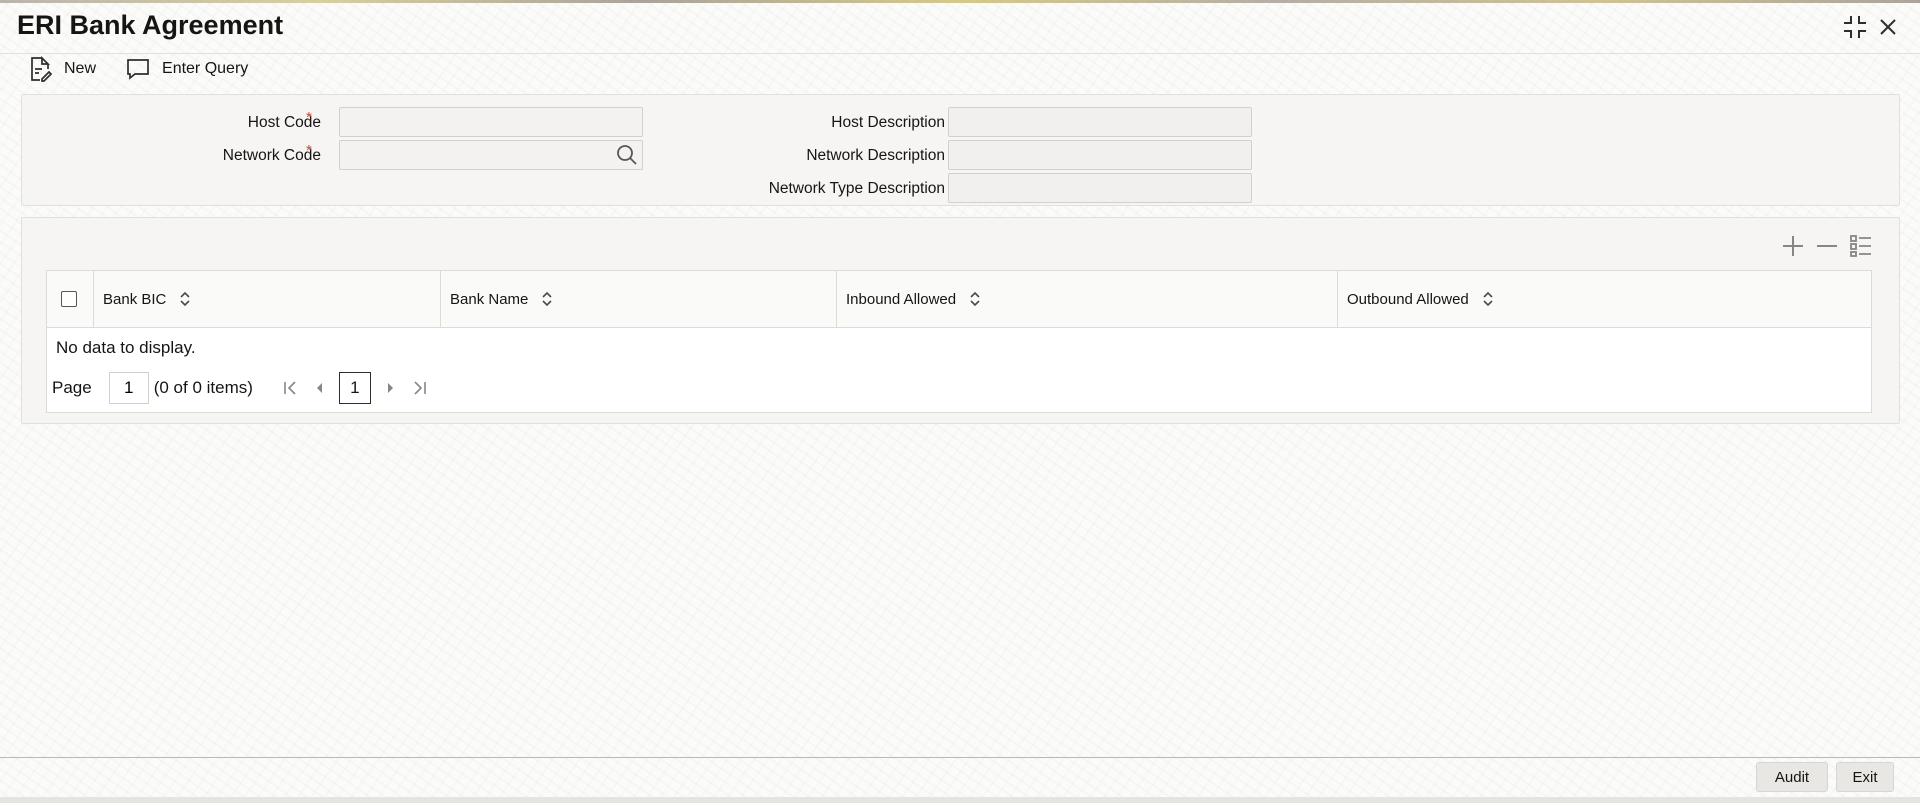 This screenshot has height=803, width=1920. What do you see at coordinates (138, 69) in the screenshot?
I see `speech-bubble-icon` at bounding box center [138, 69].